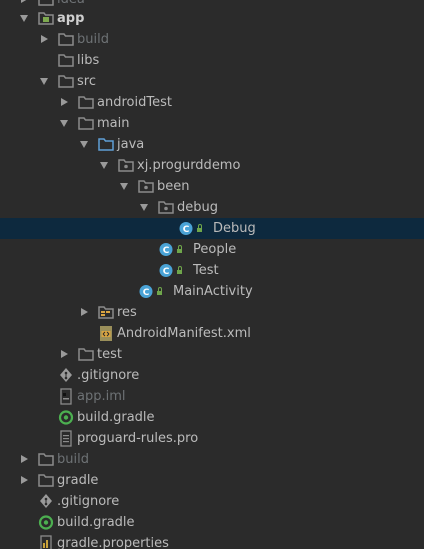  I want to click on tree-row-label: MainActivity, so click(213, 291).